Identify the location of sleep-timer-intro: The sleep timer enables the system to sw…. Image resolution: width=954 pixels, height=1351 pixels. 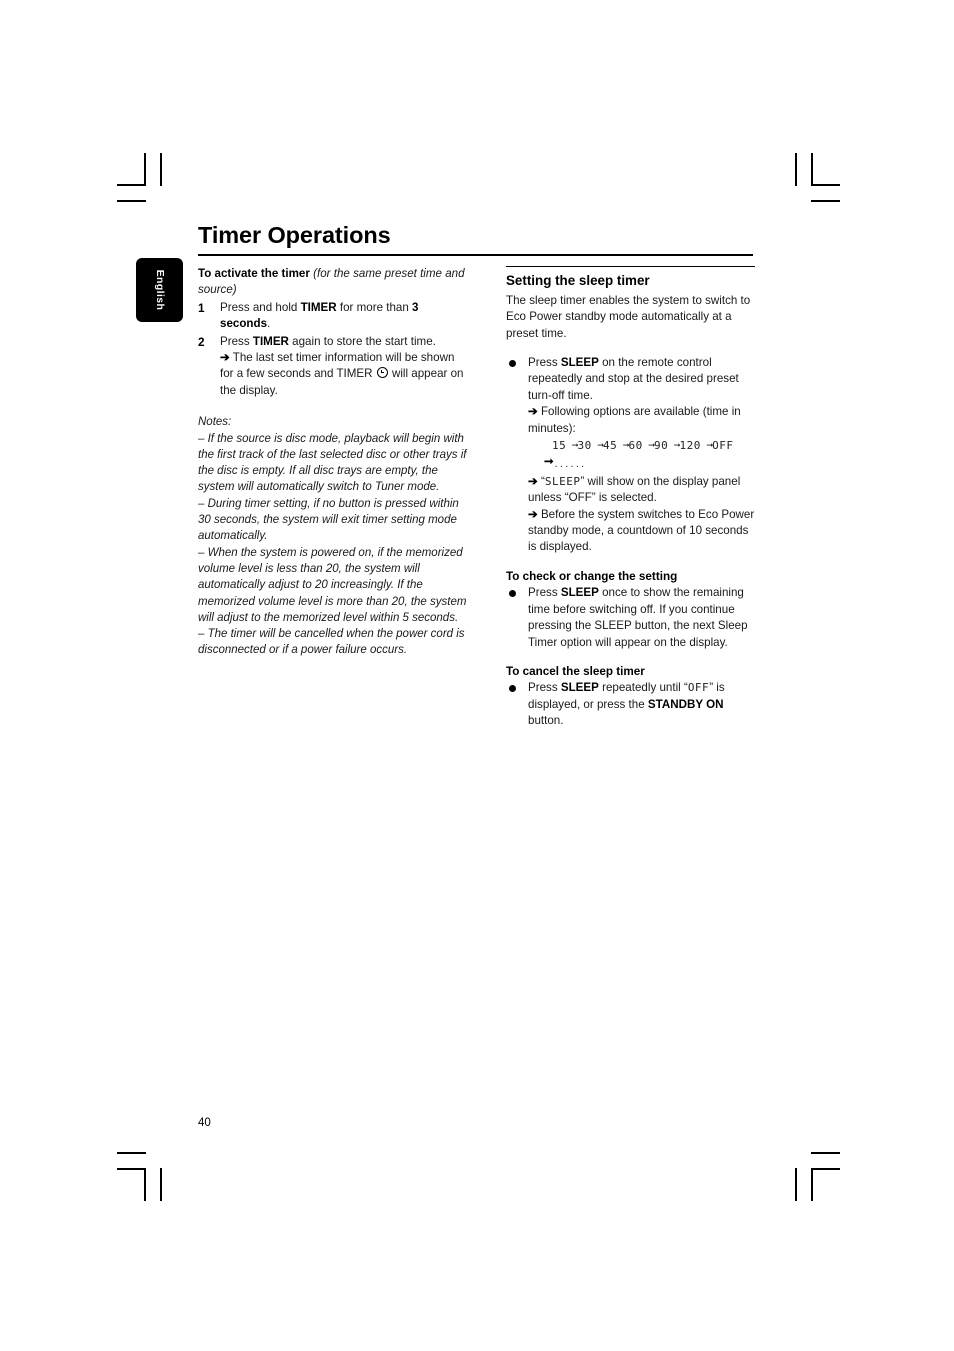
(628, 316).